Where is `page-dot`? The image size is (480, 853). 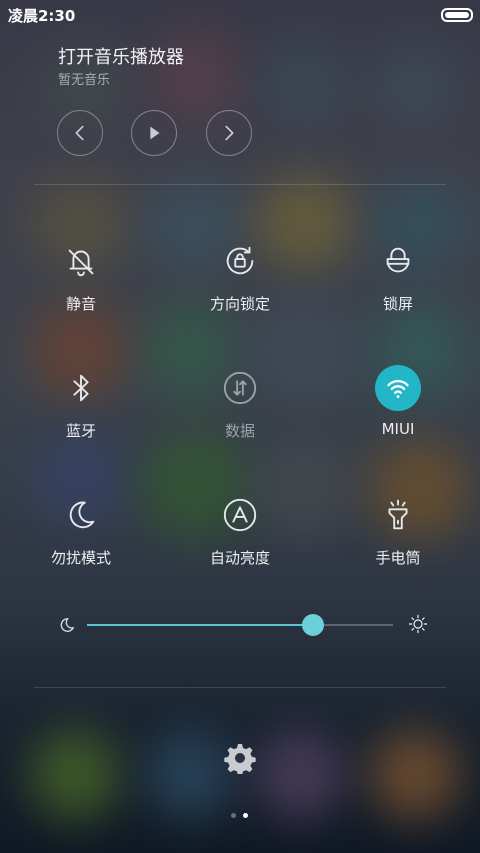 page-dot is located at coordinates (233, 815).